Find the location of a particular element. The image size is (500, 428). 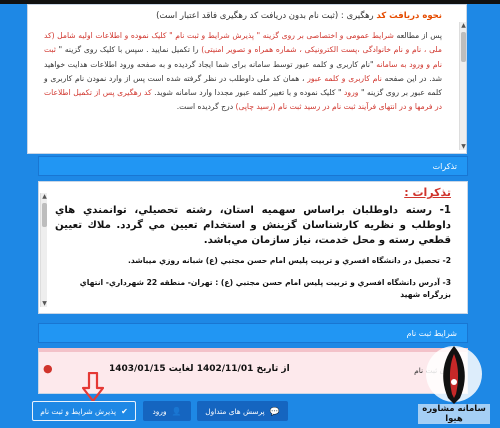

login-button: 👤 ورود is located at coordinates (167, 411).